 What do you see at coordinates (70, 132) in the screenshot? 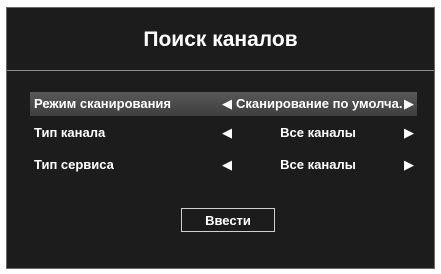
I see `channel-type-label: Тип канала` at bounding box center [70, 132].